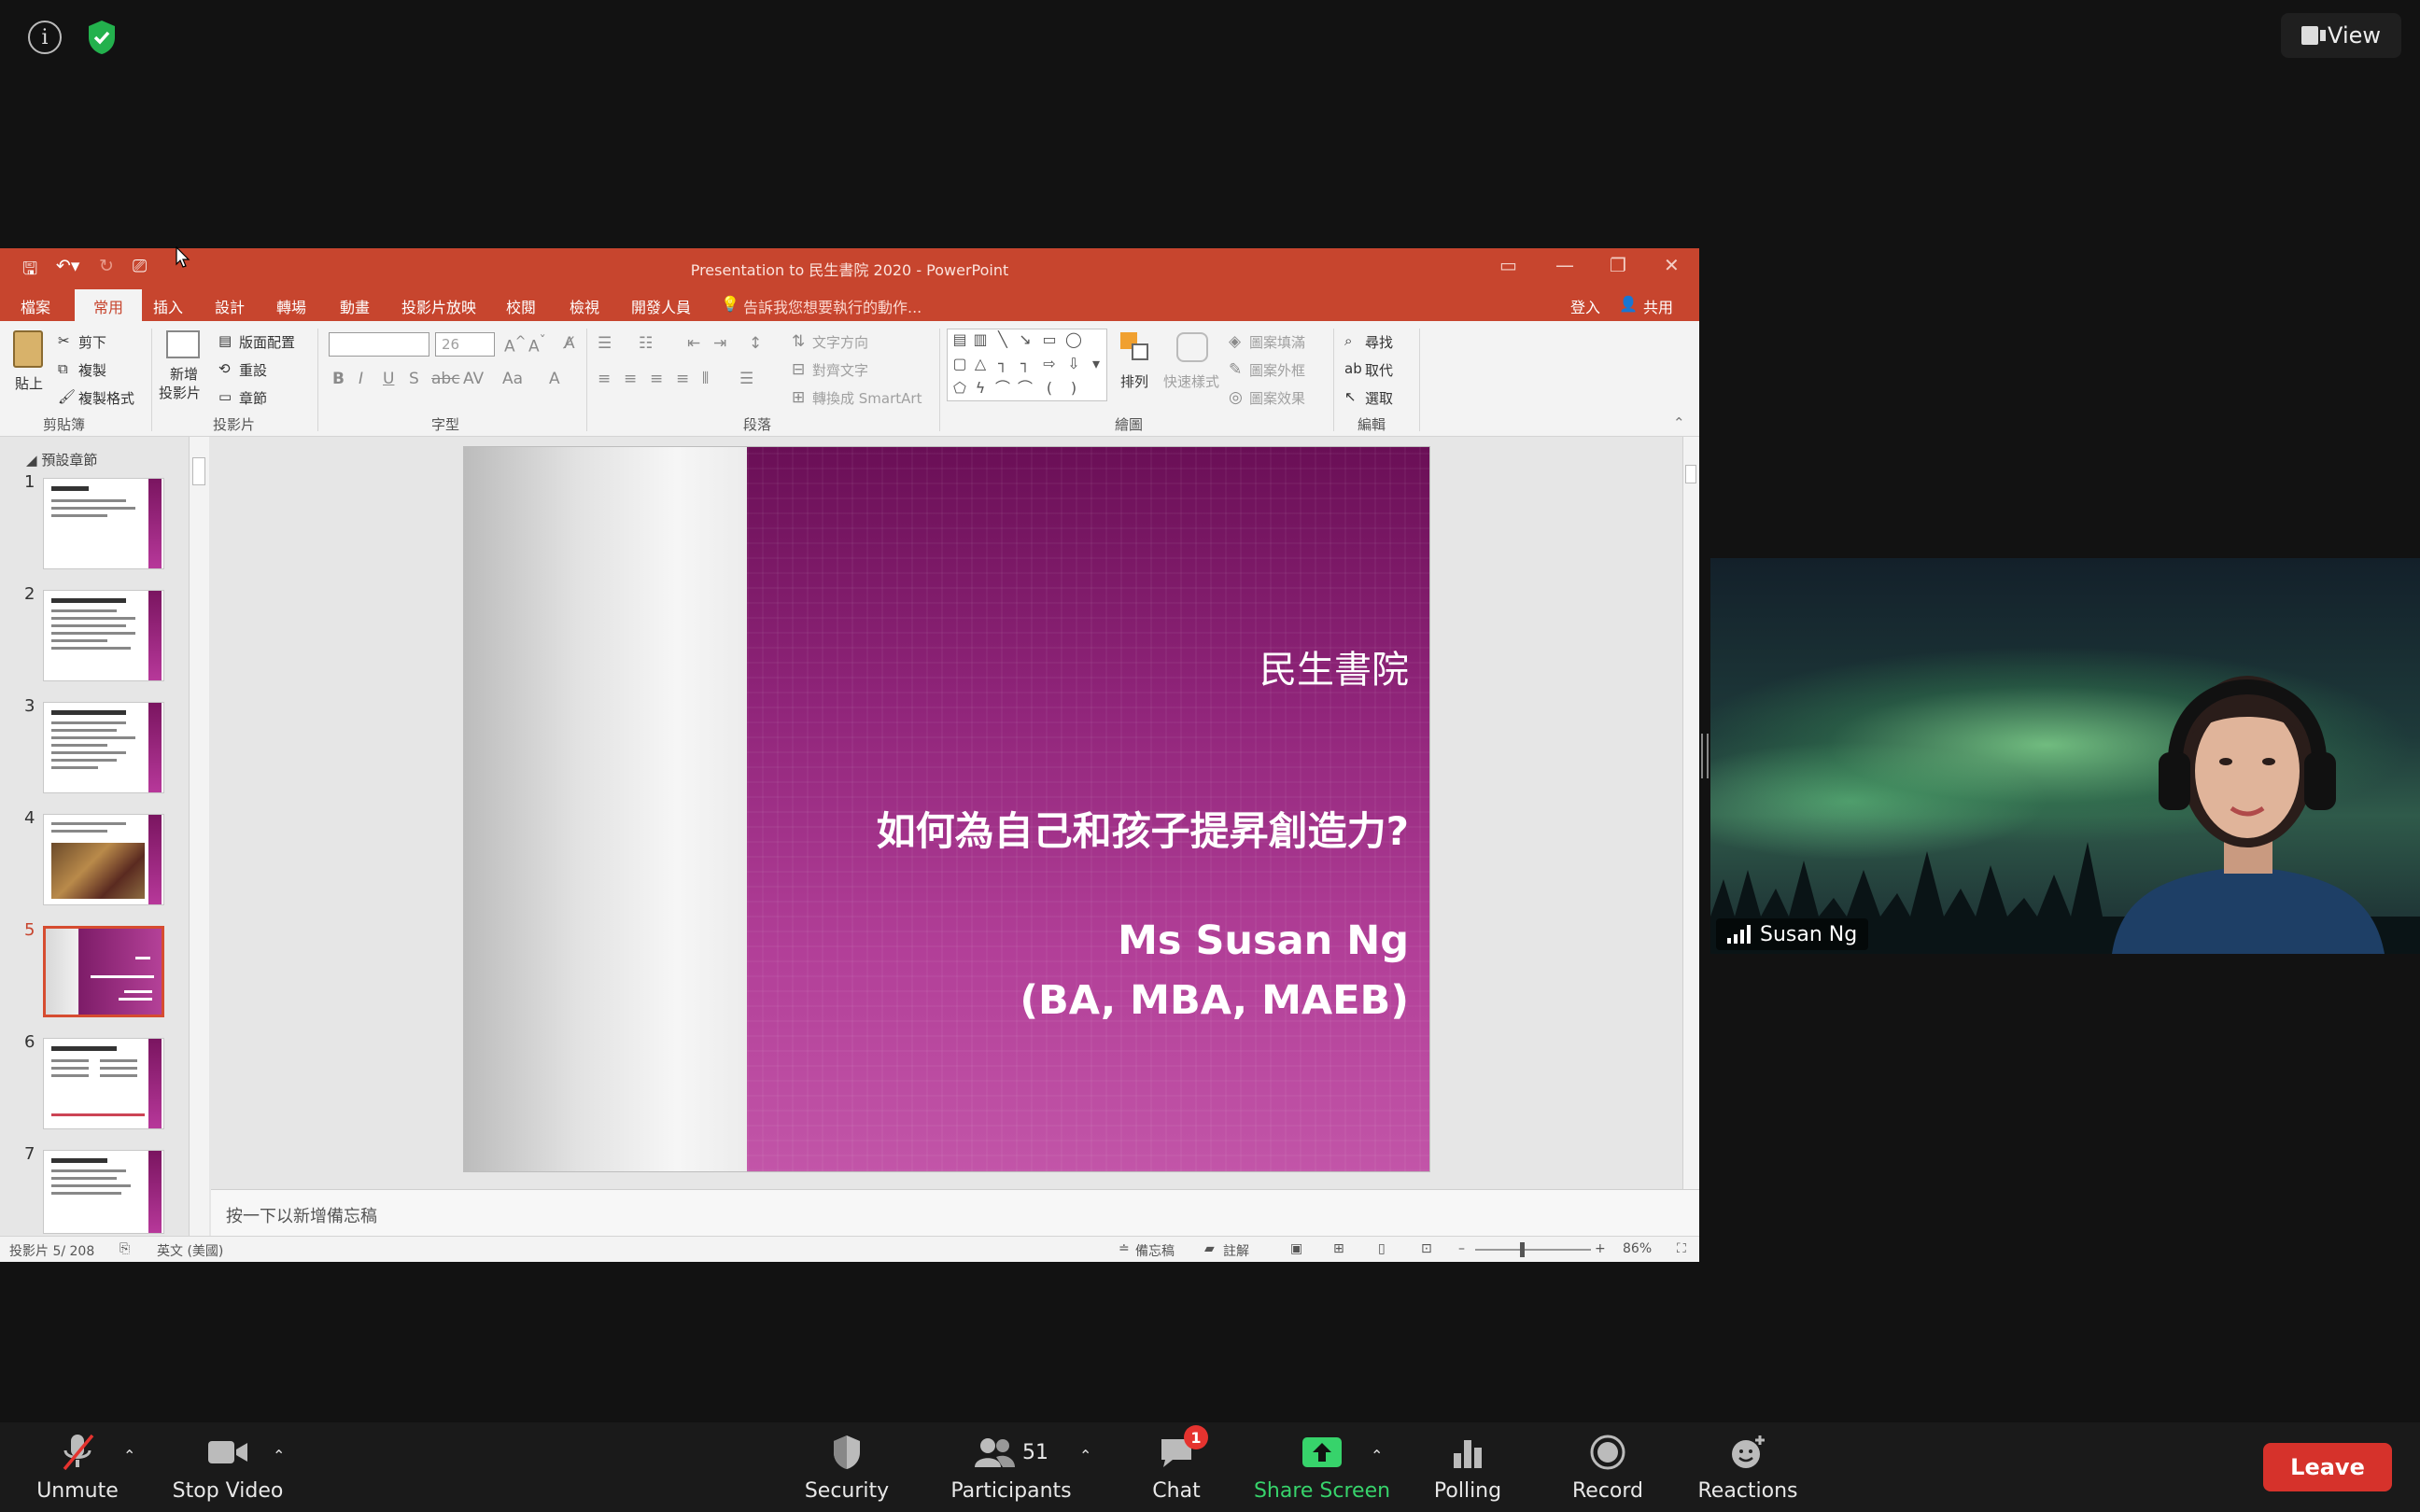  I want to click on right-brace-shape-icon: ), so click(1073, 388).